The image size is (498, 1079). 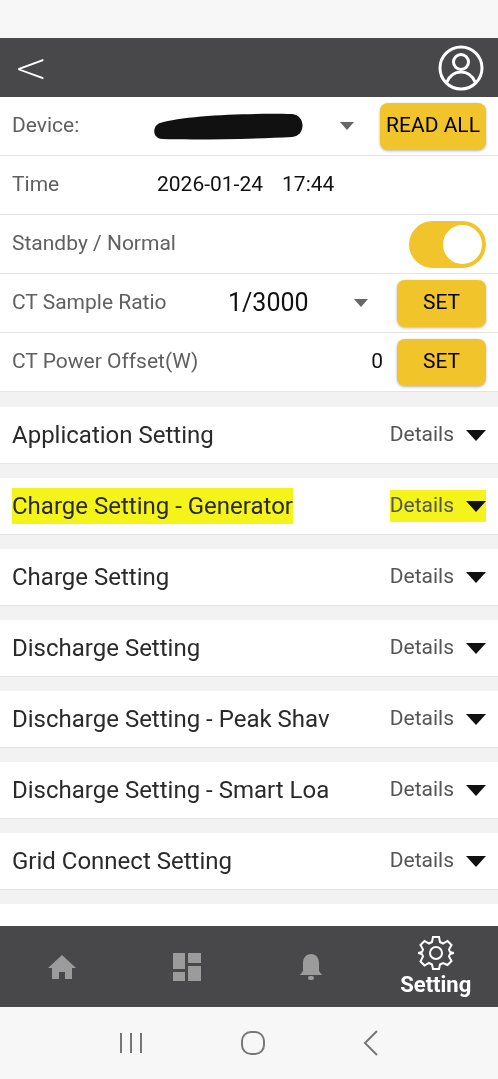 I want to click on offset-value: 0, so click(x=377, y=362).